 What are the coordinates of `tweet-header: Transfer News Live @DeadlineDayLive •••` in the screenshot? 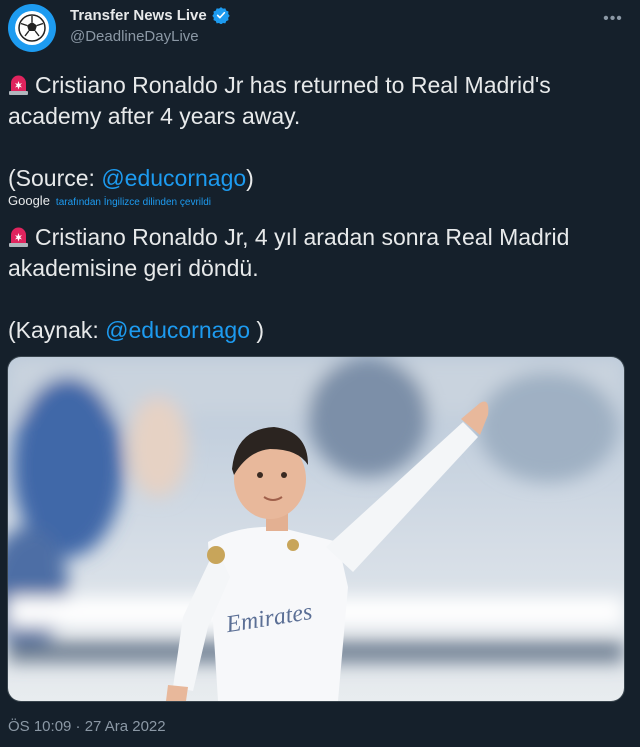 It's located at (320, 28).